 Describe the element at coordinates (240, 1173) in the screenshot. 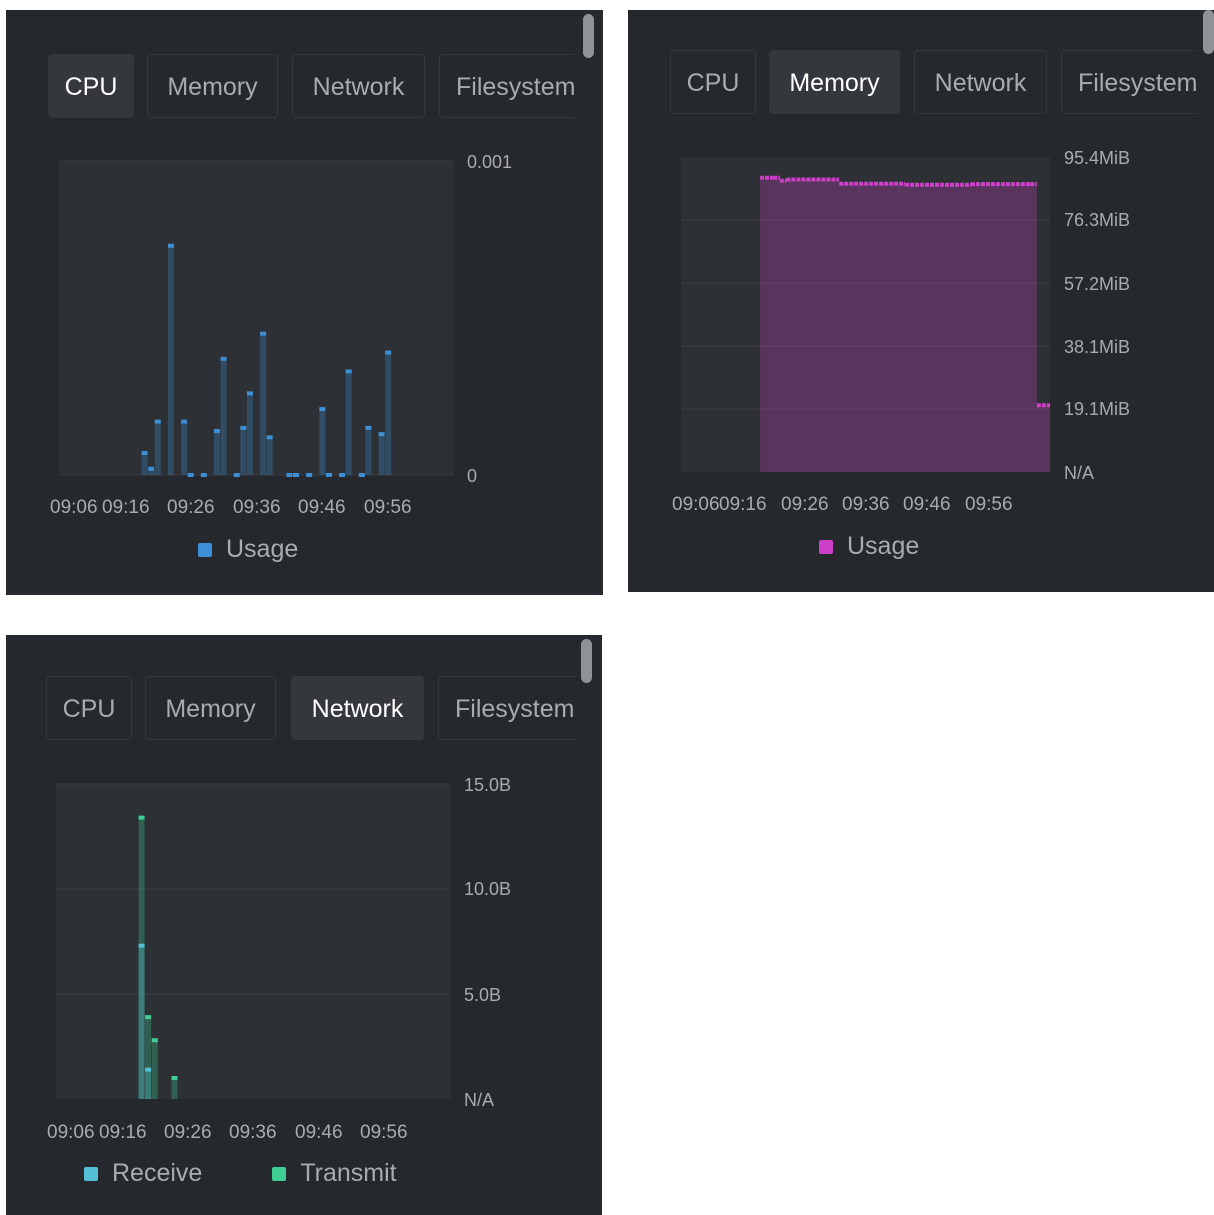

I see `chart-legend: Receive Transmit` at that location.